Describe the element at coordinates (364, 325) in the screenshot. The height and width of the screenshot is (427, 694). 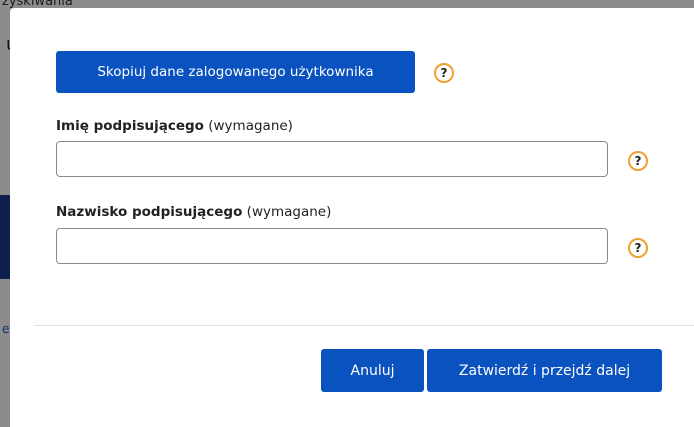
I see `footer-divider` at that location.